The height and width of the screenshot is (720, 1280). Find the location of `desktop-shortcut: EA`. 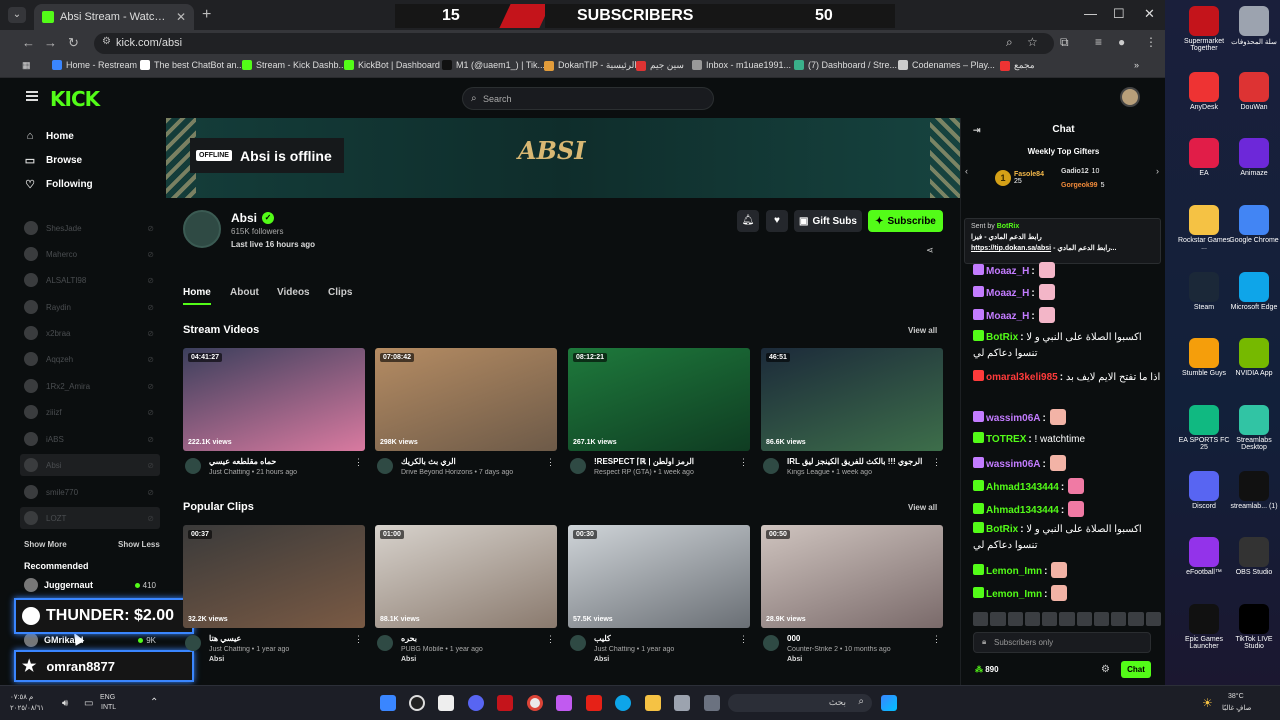

desktop-shortcut: EA is located at coordinates (1204, 157).